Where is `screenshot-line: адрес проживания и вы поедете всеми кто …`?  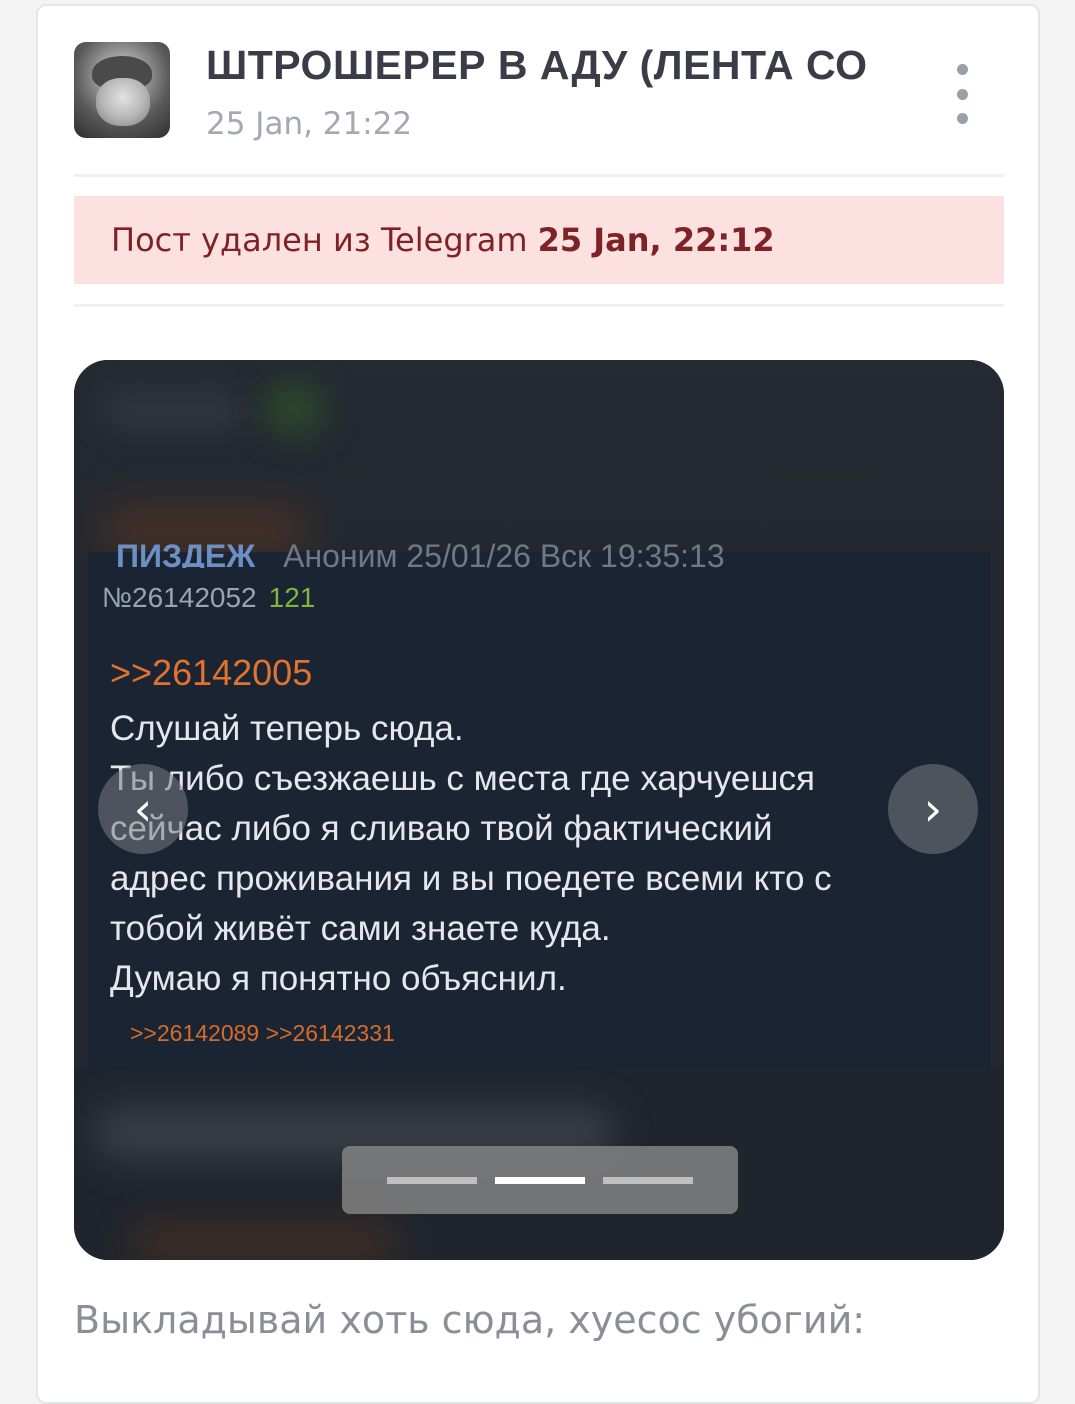
screenshot-line: адрес проживания и вы поедете всеми кто … is located at coordinates (471, 878).